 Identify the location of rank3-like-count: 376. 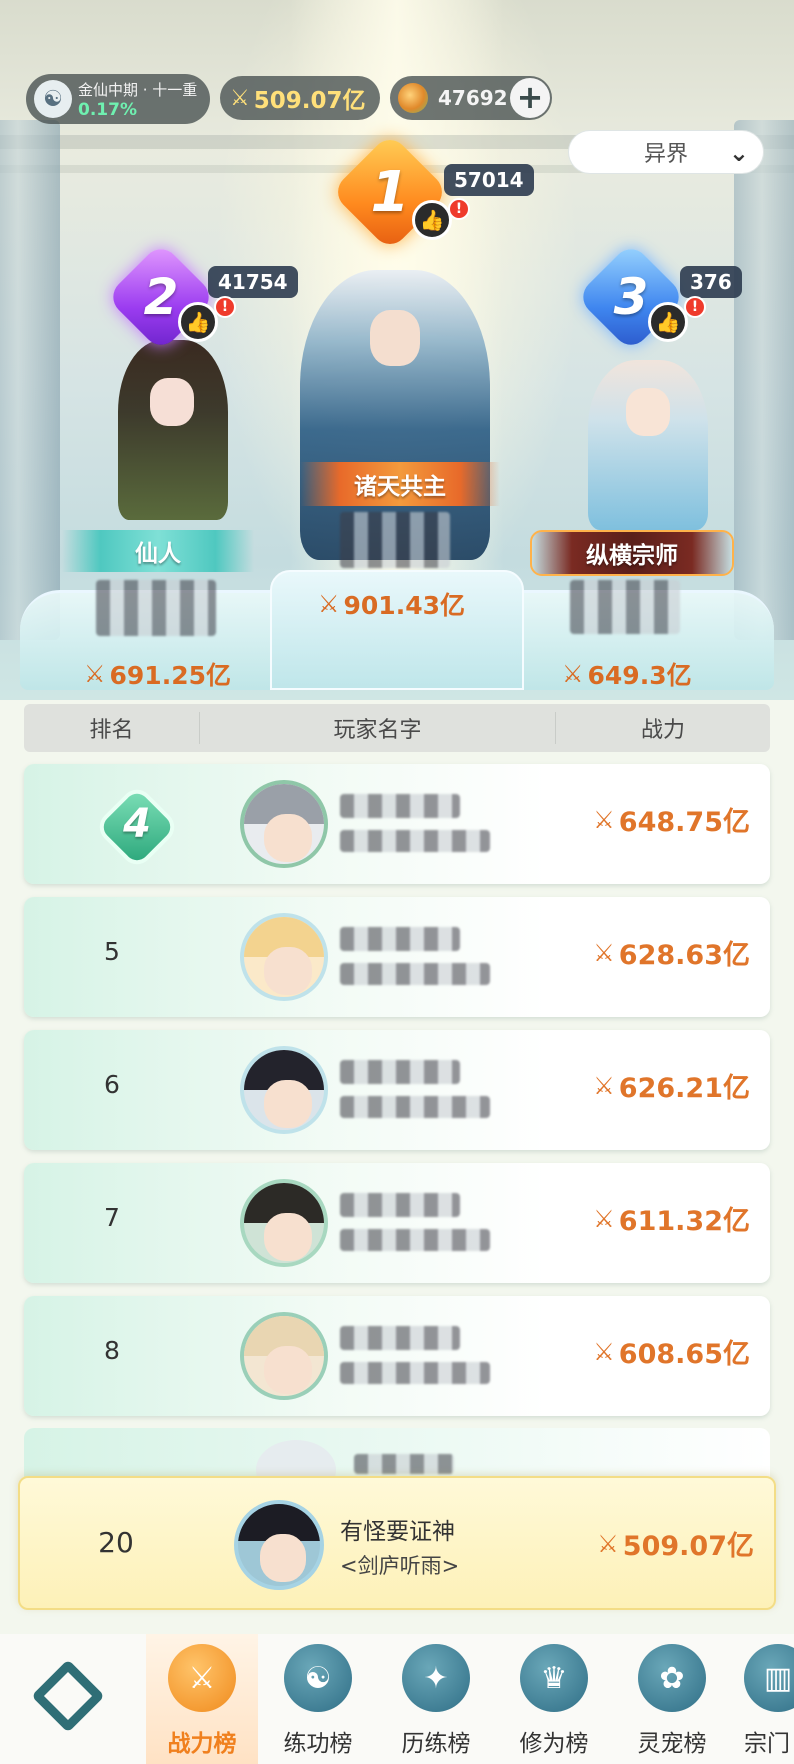
(711, 282).